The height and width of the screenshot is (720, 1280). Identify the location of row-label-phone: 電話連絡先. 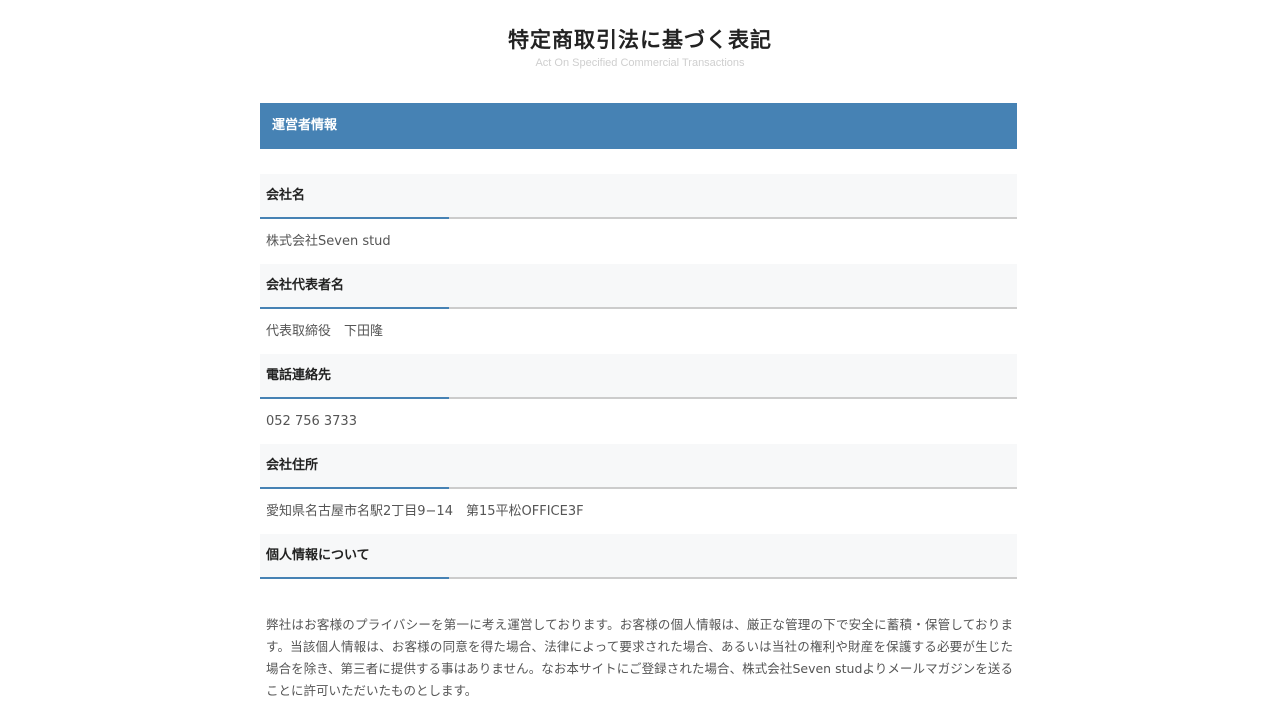
(638, 376).